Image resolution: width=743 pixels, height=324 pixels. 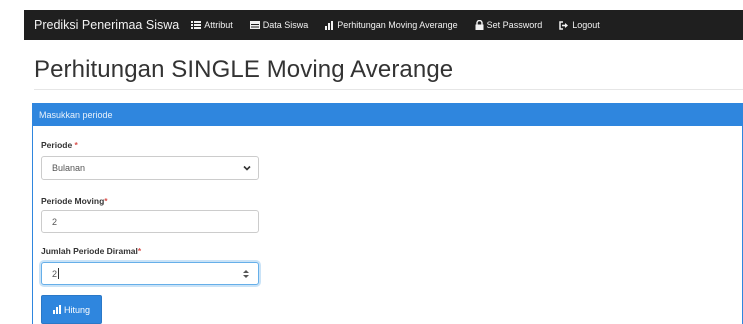 What do you see at coordinates (247, 168) in the screenshot?
I see `chevron-down-icon` at bounding box center [247, 168].